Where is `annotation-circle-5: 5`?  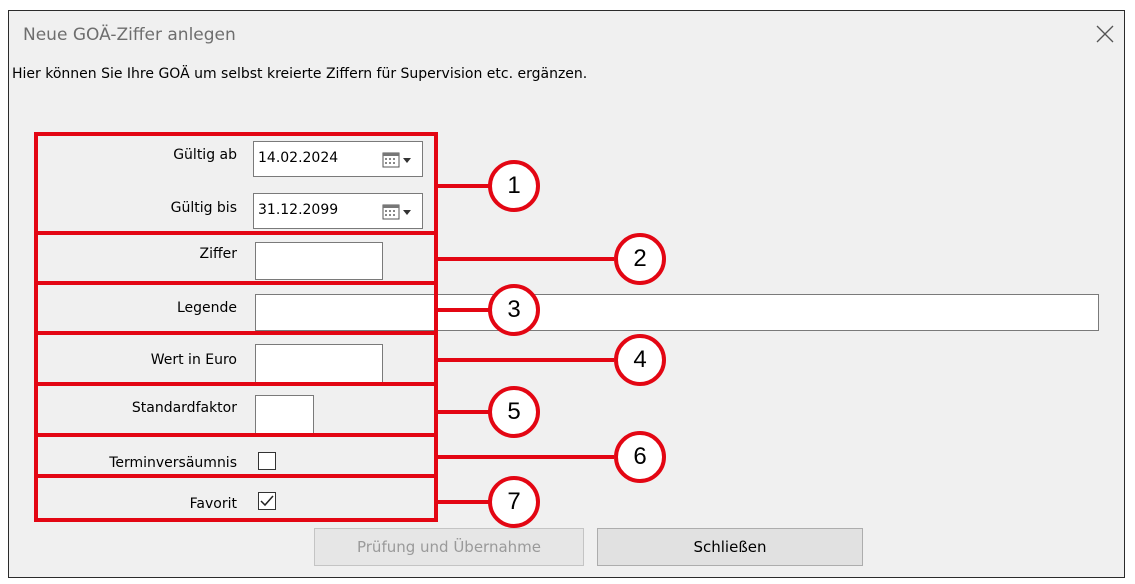
annotation-circle-5: 5 is located at coordinates (514, 412).